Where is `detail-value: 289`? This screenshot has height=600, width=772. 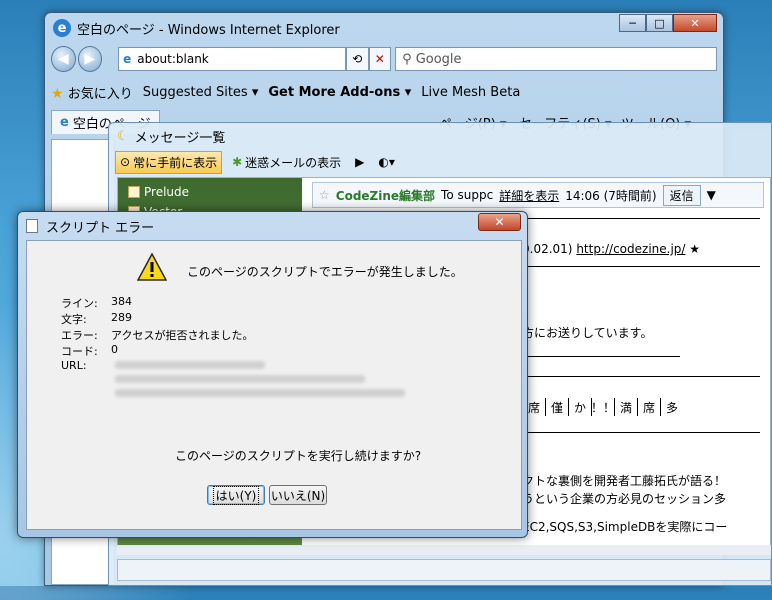 detail-value: 289 is located at coordinates (121, 317).